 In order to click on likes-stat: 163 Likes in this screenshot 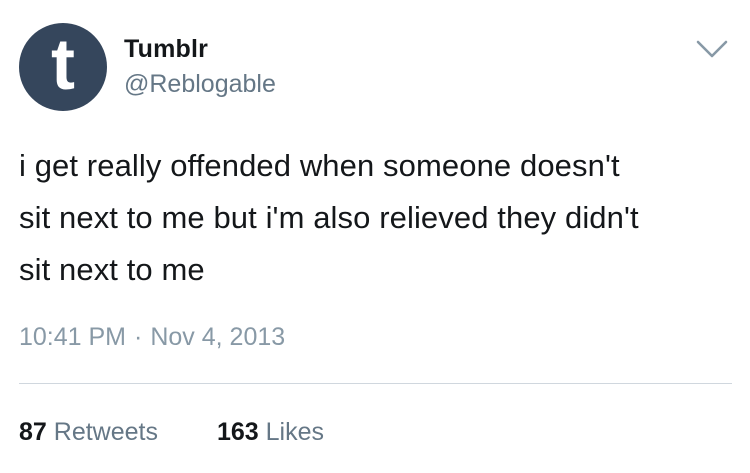, I will do `click(270, 432)`.